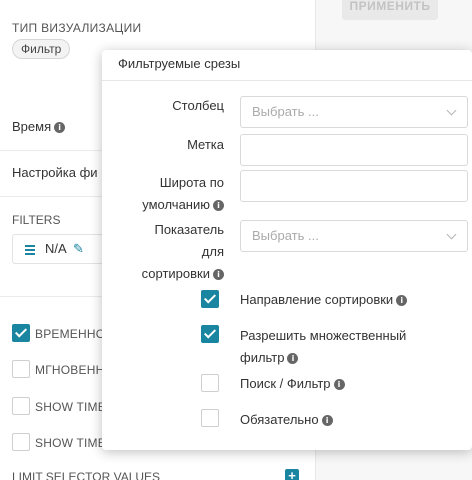  What do you see at coordinates (86, 475) in the screenshot?
I see `limit-selector-label: LIMIT SELECTOR VALUES` at bounding box center [86, 475].